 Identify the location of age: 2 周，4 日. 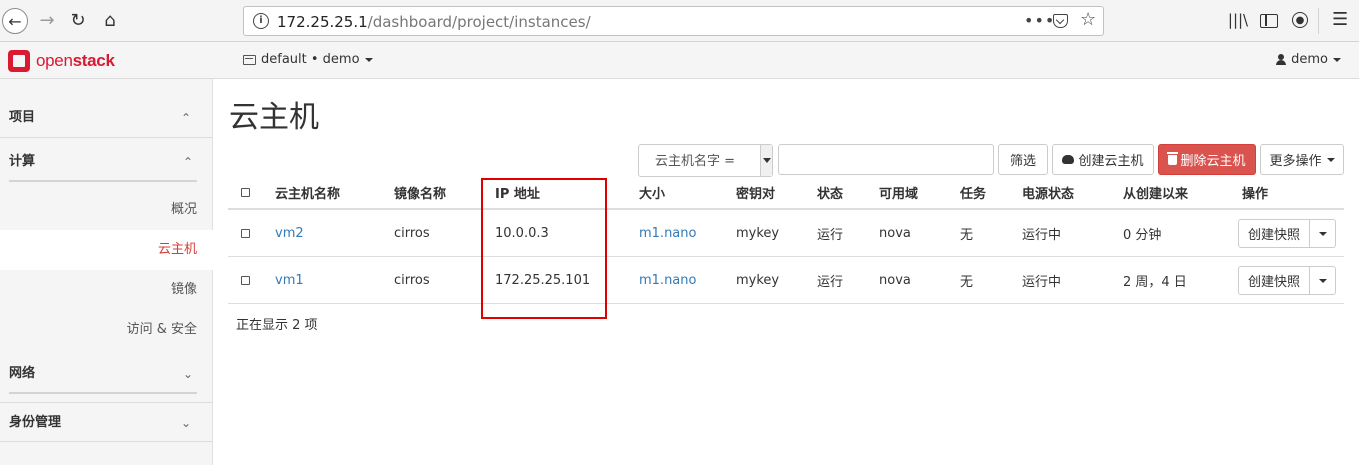
(1155, 282).